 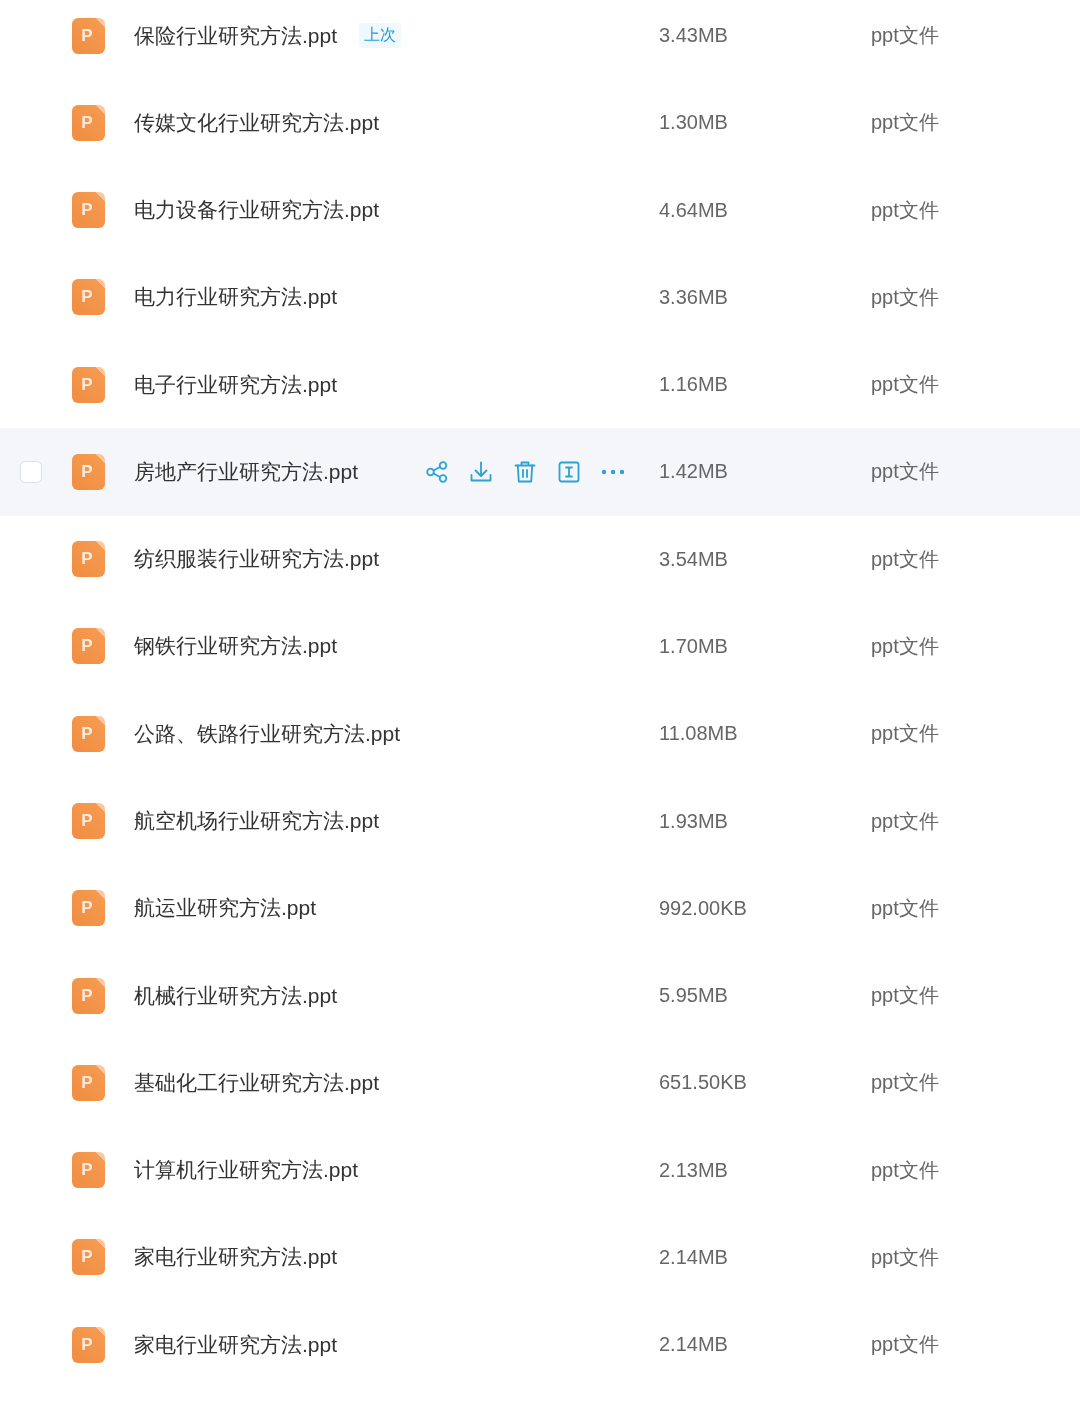 I want to click on file-name: 基础化工行业研究方法.ppt, so click(x=257, y=1082).